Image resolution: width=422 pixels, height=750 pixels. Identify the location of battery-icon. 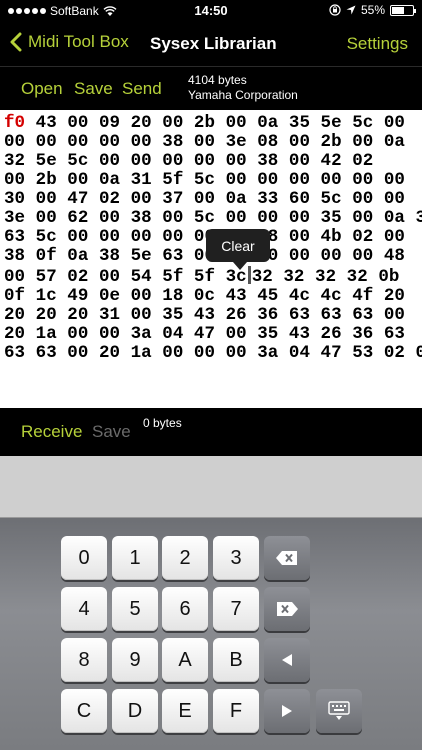
(403, 10).